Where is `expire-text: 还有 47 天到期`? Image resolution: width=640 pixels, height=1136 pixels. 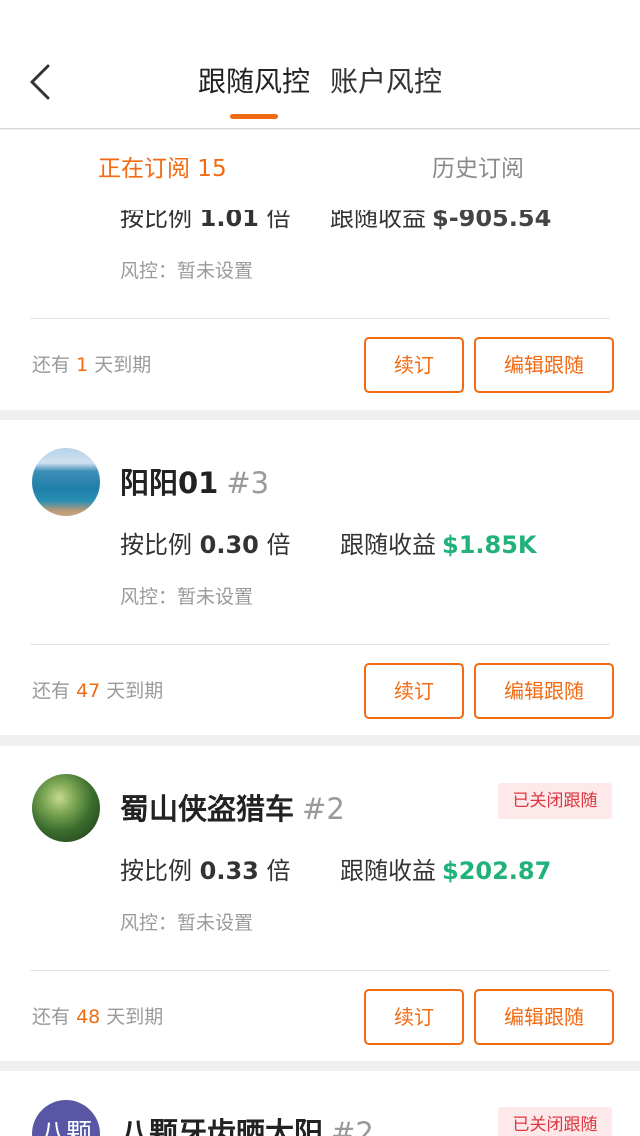 expire-text: 还有 47 天到期 is located at coordinates (98, 691).